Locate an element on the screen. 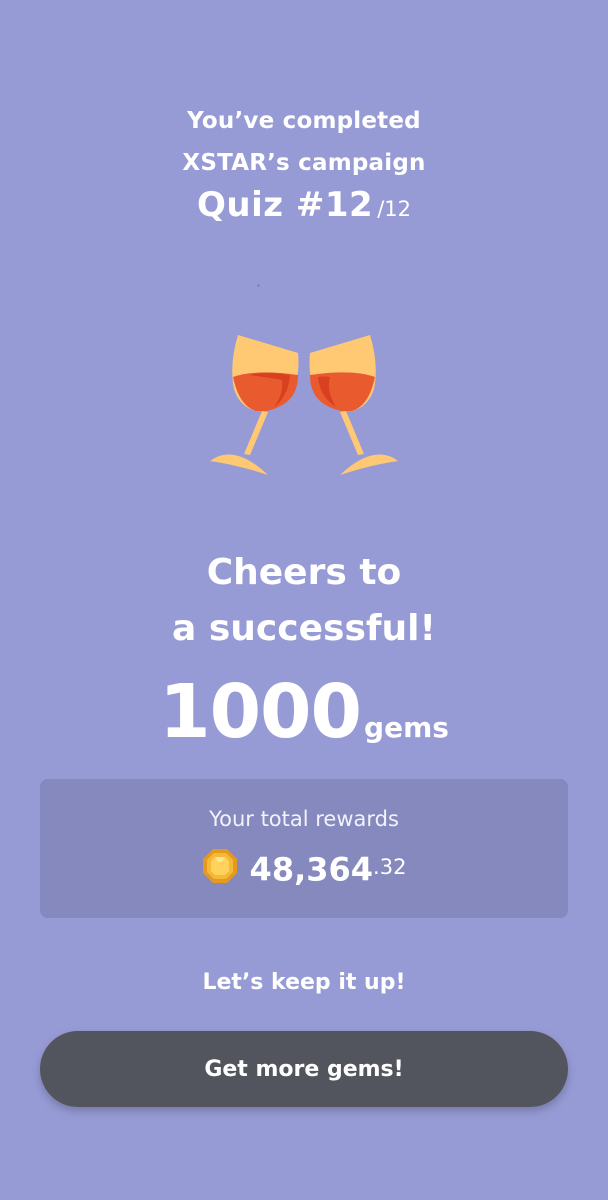 This screenshot has height=1200, width=608. cheers-line-2: a successful! is located at coordinates (304, 628).